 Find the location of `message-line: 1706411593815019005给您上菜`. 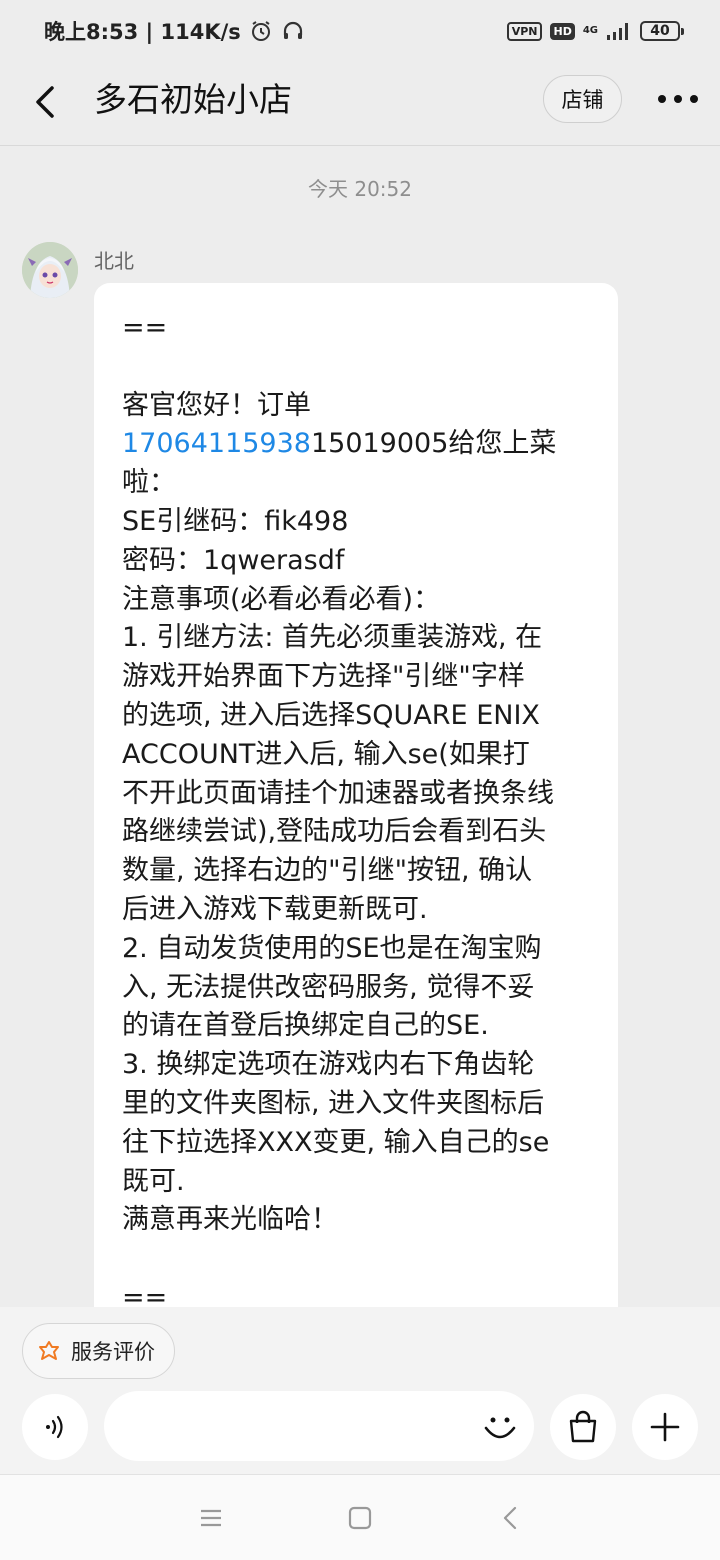

message-line: 1706411593815019005给您上菜 is located at coordinates (357, 444).